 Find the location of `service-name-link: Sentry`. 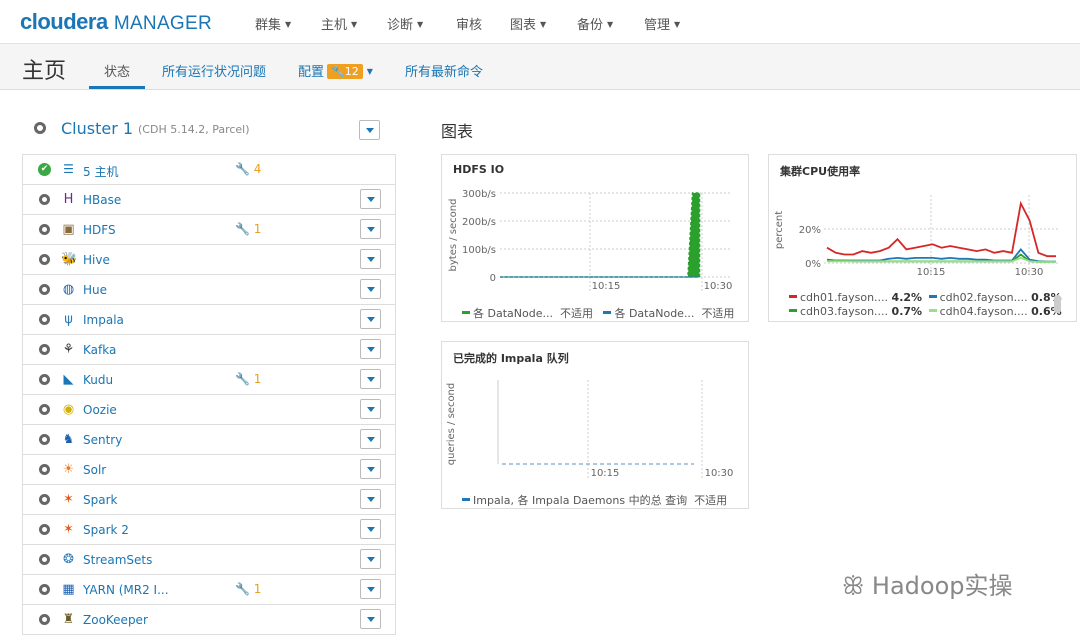

service-name-link: Sentry is located at coordinates (102, 440).